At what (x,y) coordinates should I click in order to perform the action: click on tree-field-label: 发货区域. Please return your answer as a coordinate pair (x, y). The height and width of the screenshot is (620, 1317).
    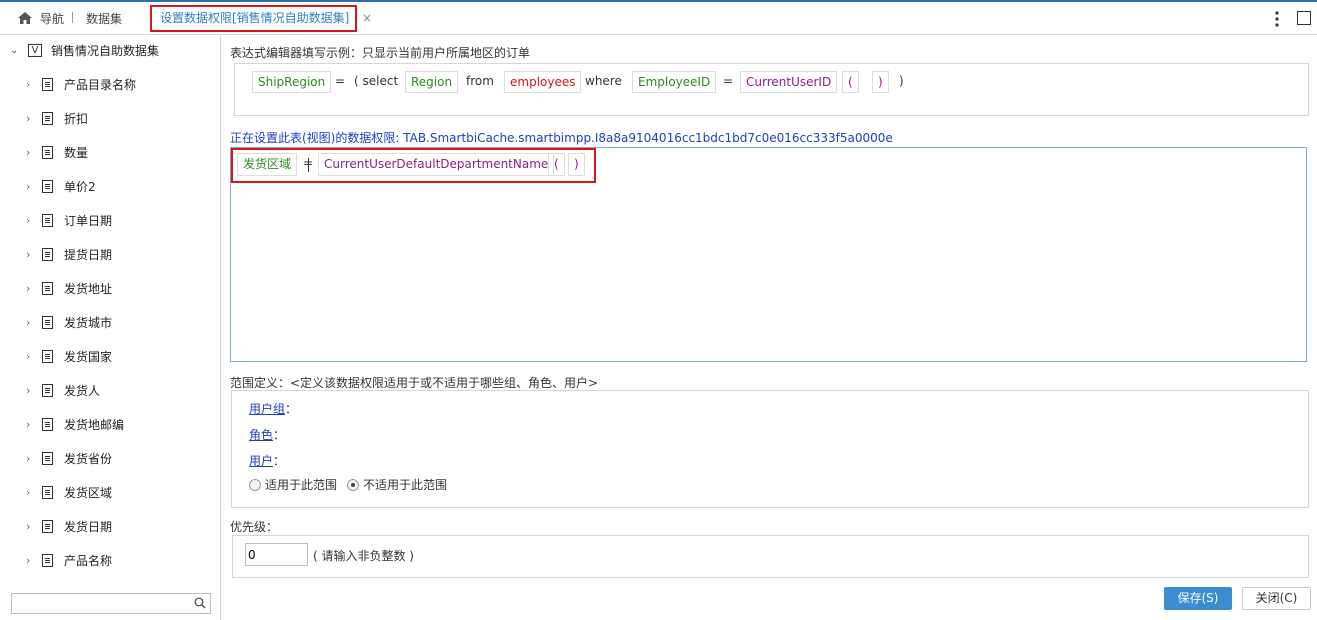
    Looking at the image, I should click on (88, 492).